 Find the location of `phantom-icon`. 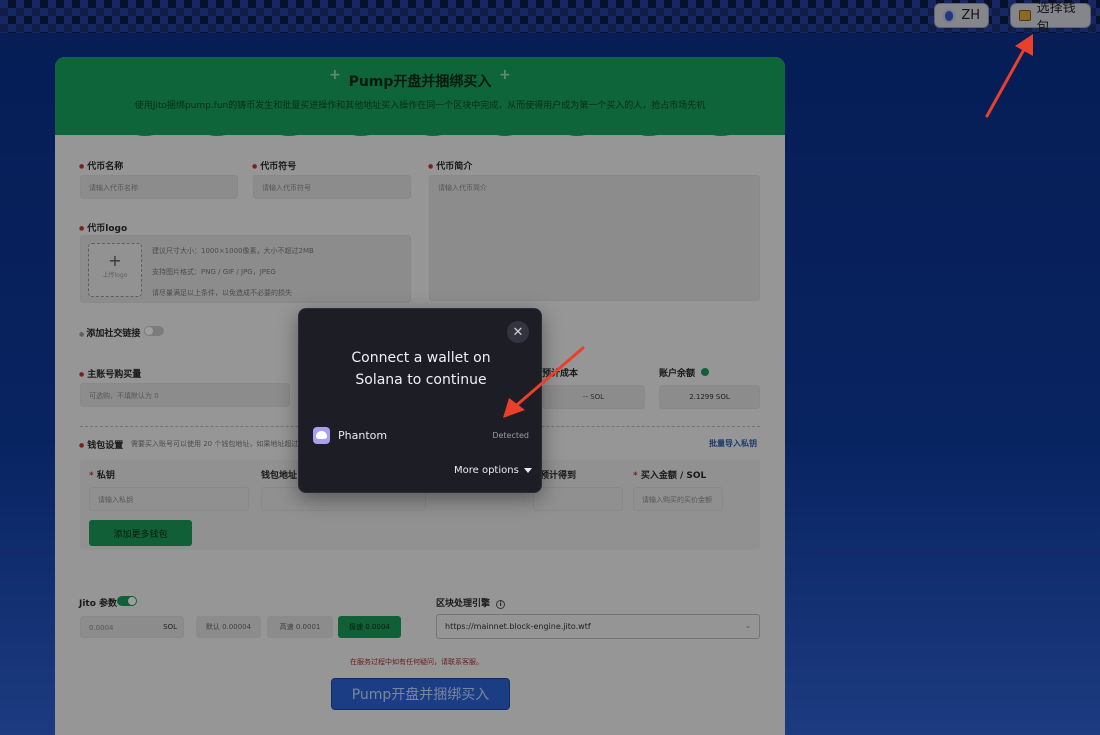

phantom-icon is located at coordinates (321, 435).